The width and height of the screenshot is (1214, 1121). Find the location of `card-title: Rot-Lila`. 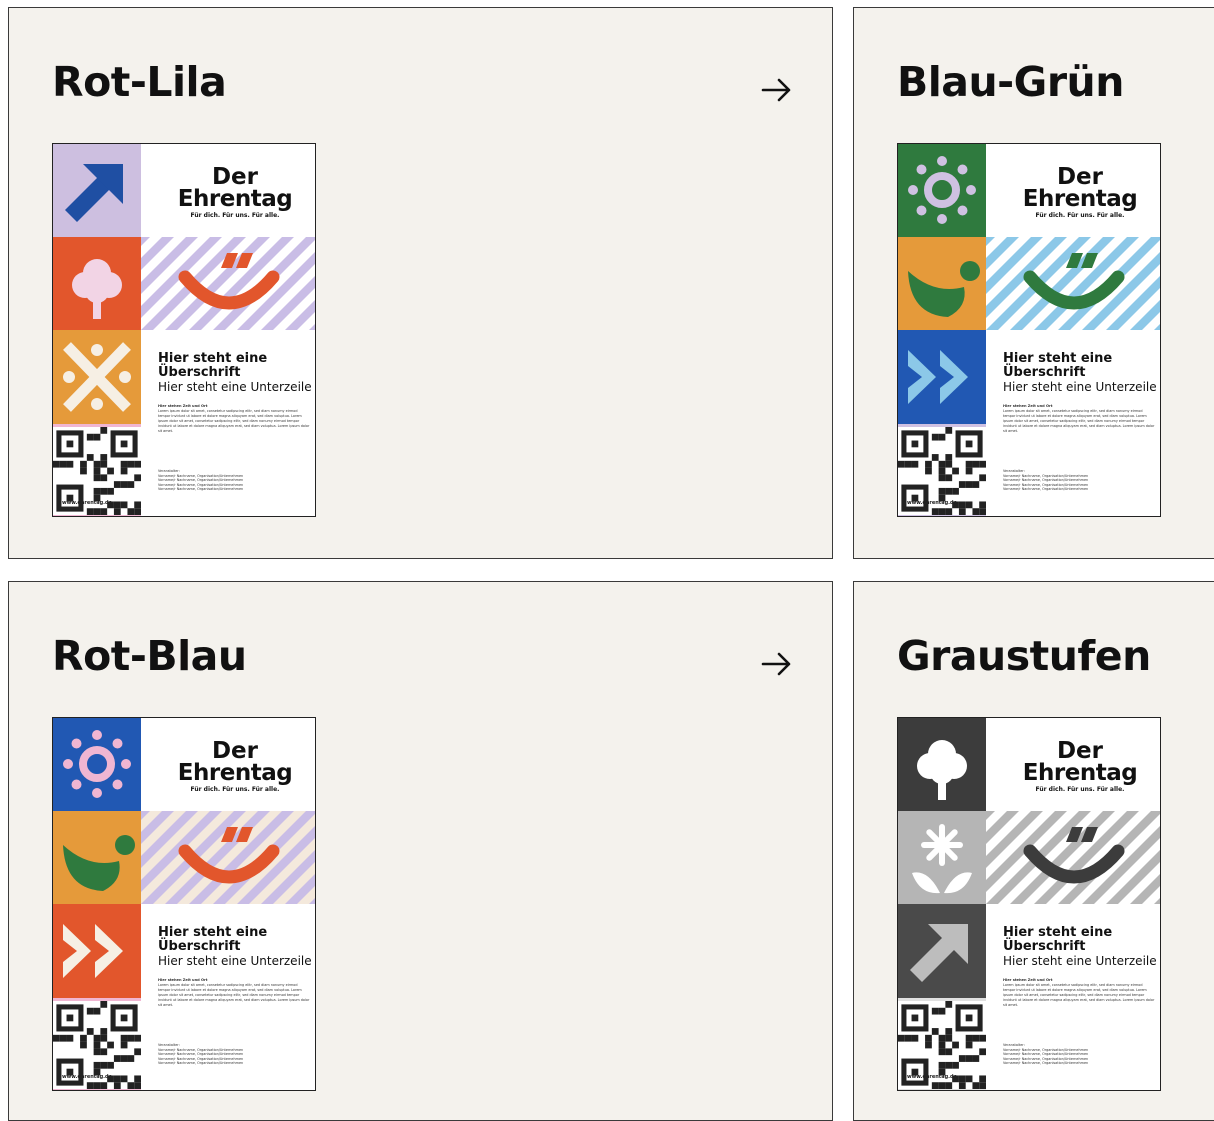

card-title: Rot-Lila is located at coordinates (139, 82).